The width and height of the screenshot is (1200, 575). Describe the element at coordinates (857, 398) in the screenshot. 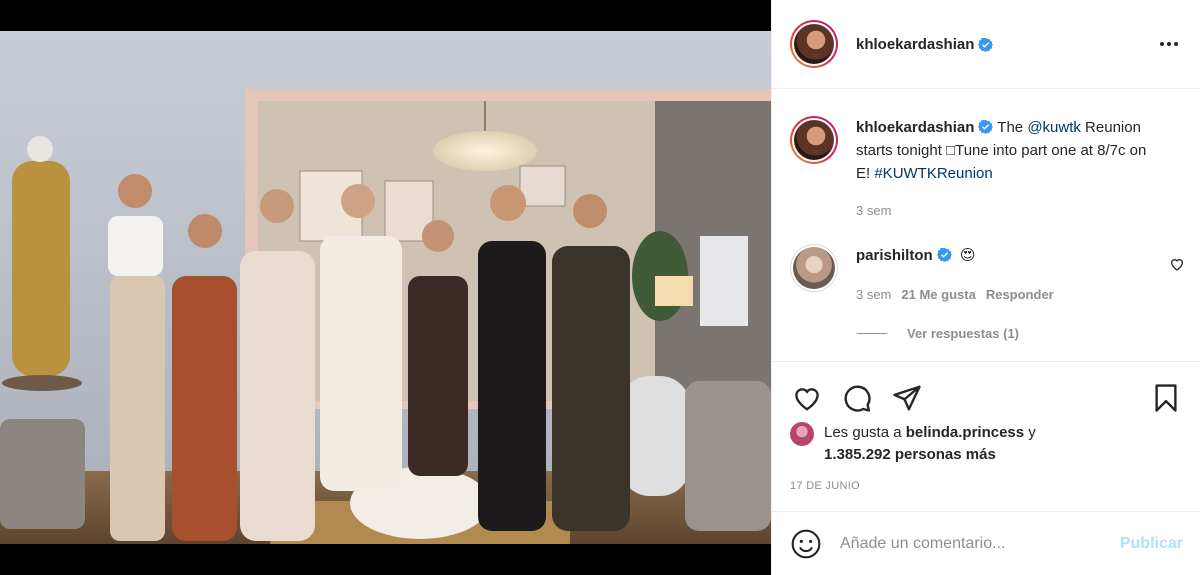

I see `comment-bubble-icon` at that location.